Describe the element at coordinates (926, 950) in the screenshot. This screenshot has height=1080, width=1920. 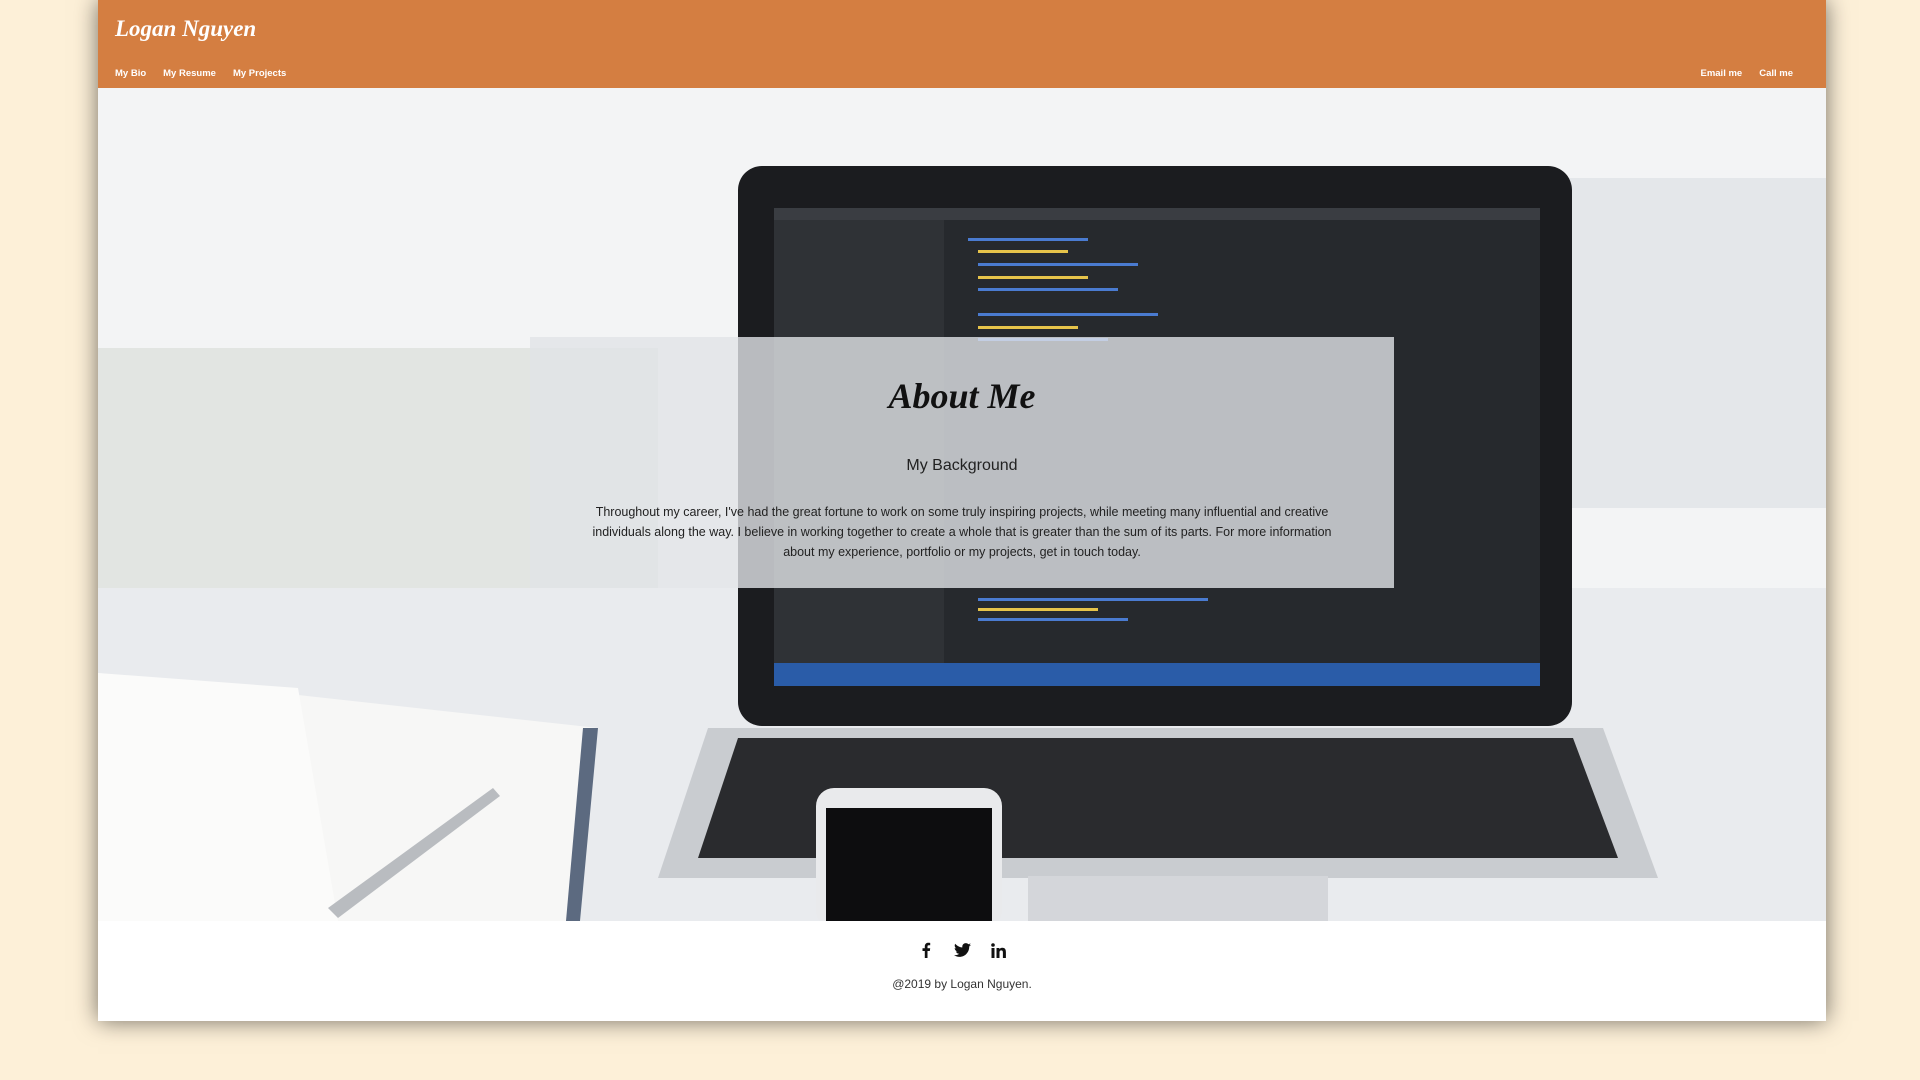
I see `facebook-icon` at that location.